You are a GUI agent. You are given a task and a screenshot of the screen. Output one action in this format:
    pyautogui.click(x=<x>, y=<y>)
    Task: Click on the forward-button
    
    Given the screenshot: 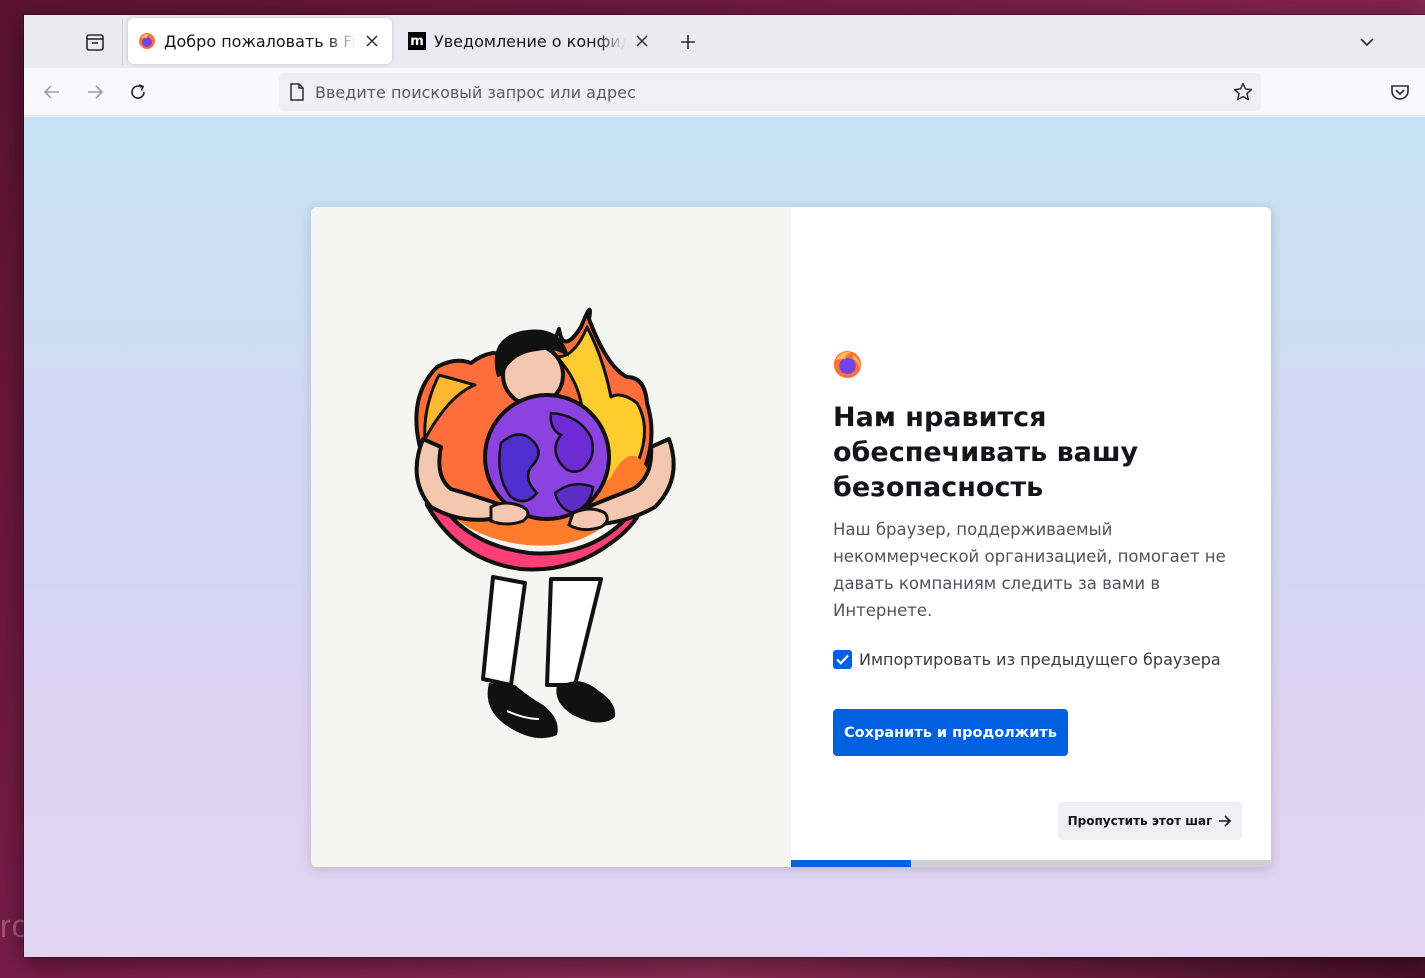 What is the action you would take?
    pyautogui.click(x=95, y=92)
    